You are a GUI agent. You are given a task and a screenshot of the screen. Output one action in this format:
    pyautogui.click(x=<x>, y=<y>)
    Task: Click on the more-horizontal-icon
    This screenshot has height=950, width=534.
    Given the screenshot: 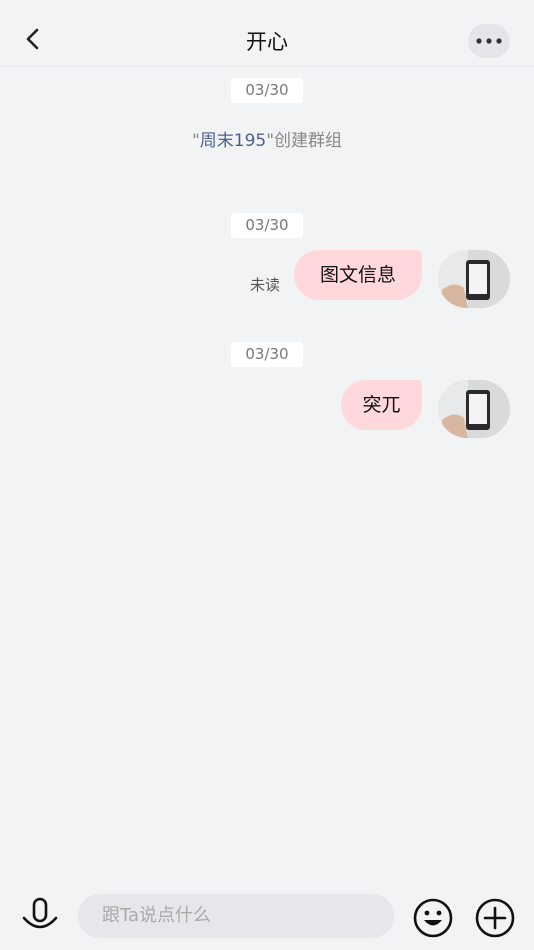 What is the action you would take?
    pyautogui.click(x=489, y=41)
    